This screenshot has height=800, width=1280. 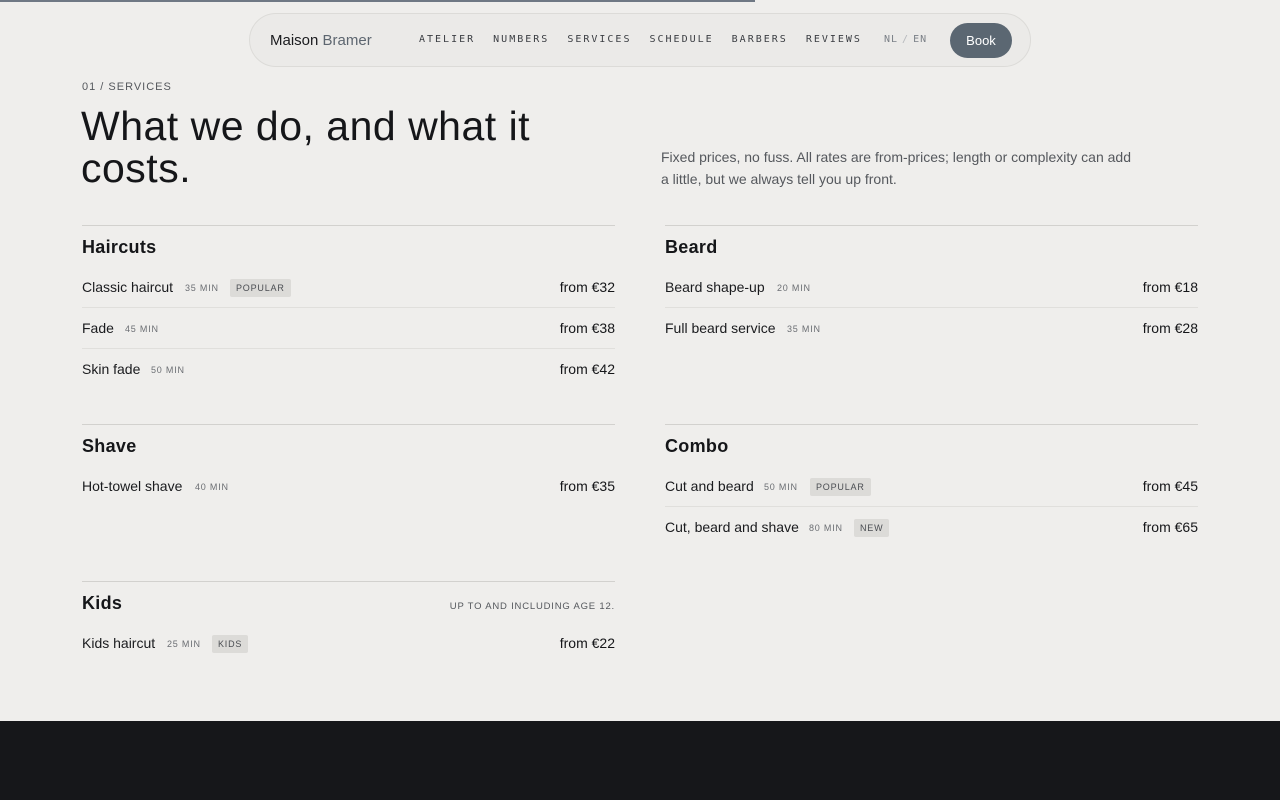 What do you see at coordinates (715, 287) in the screenshot?
I see `service-name: Beard shape-up` at bounding box center [715, 287].